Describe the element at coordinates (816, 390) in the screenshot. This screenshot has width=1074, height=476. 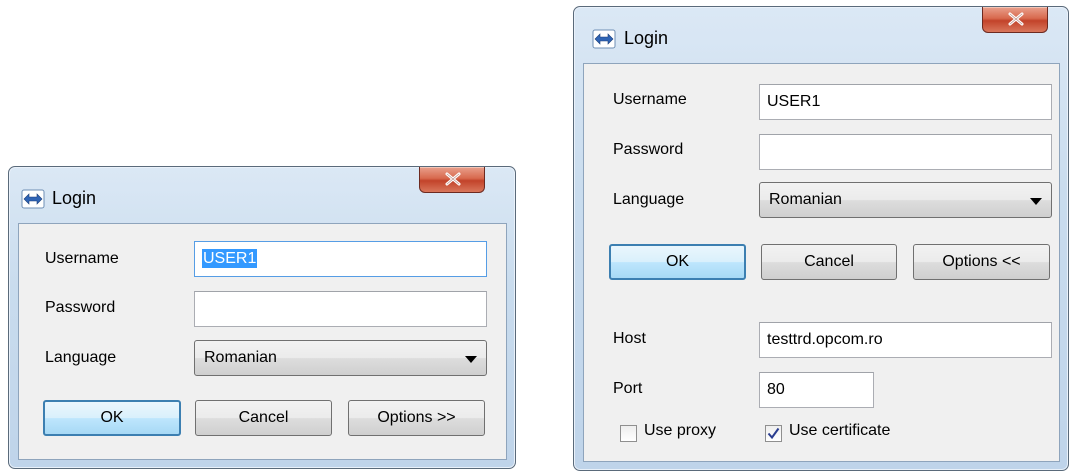
I see `port-input: 80` at that location.